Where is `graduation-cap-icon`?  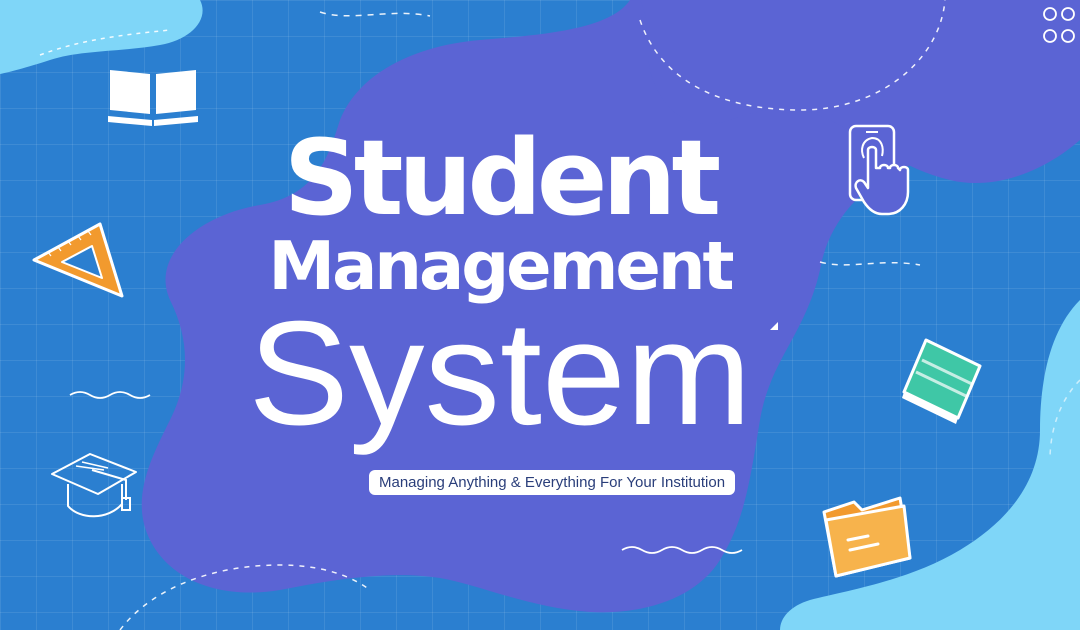 graduation-cap-icon is located at coordinates (94, 485).